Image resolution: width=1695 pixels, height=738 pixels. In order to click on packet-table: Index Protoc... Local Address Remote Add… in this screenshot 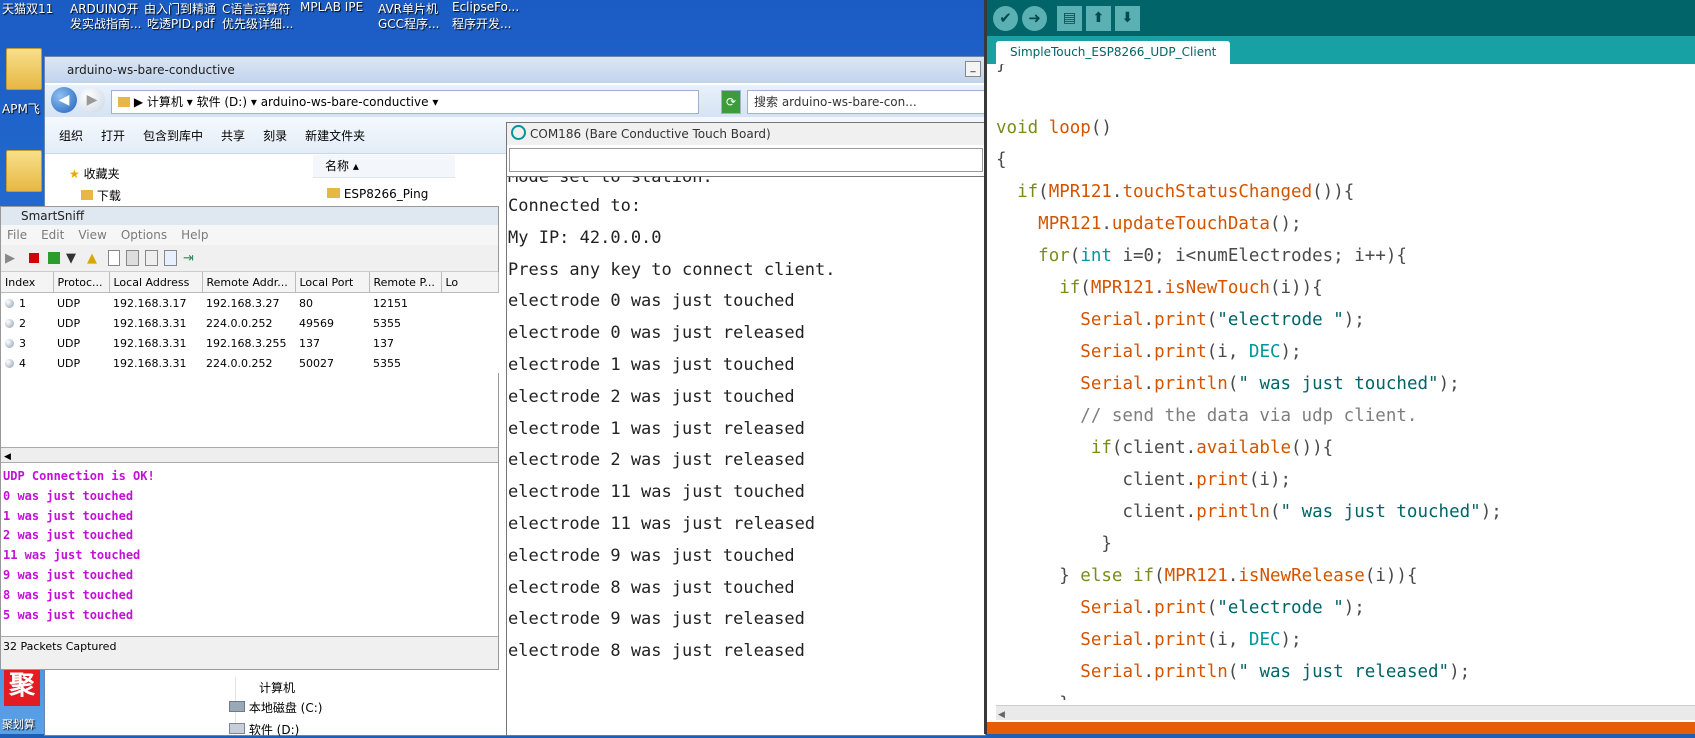, I will do `click(250, 360)`.